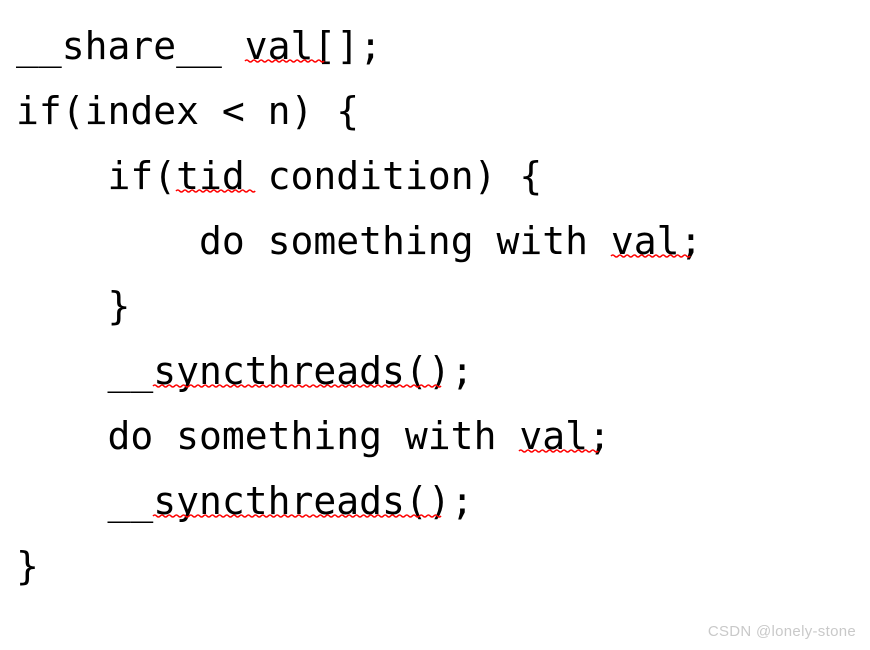 This screenshot has width=870, height=650. I want to click on code-token: __share__, so click(130, 46).